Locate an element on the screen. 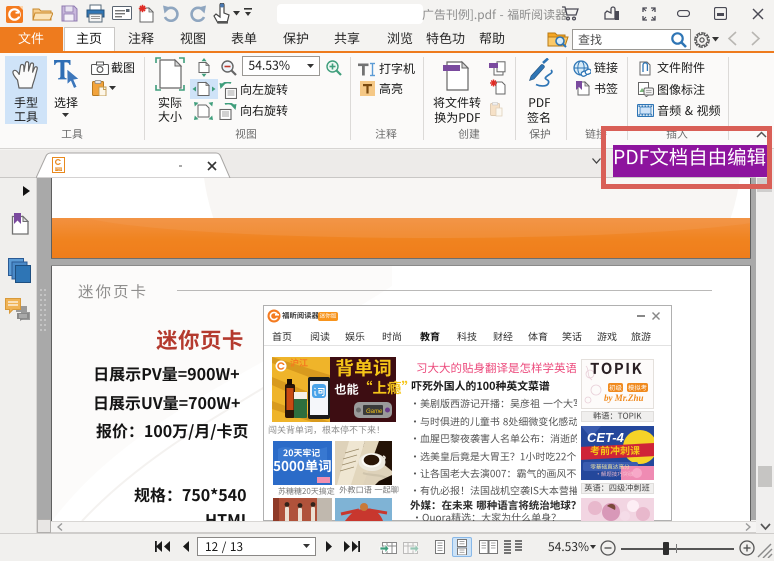 Image resolution: width=774 pixels, height=561 pixels. svg-text: PDF is located at coordinates (59, 170).